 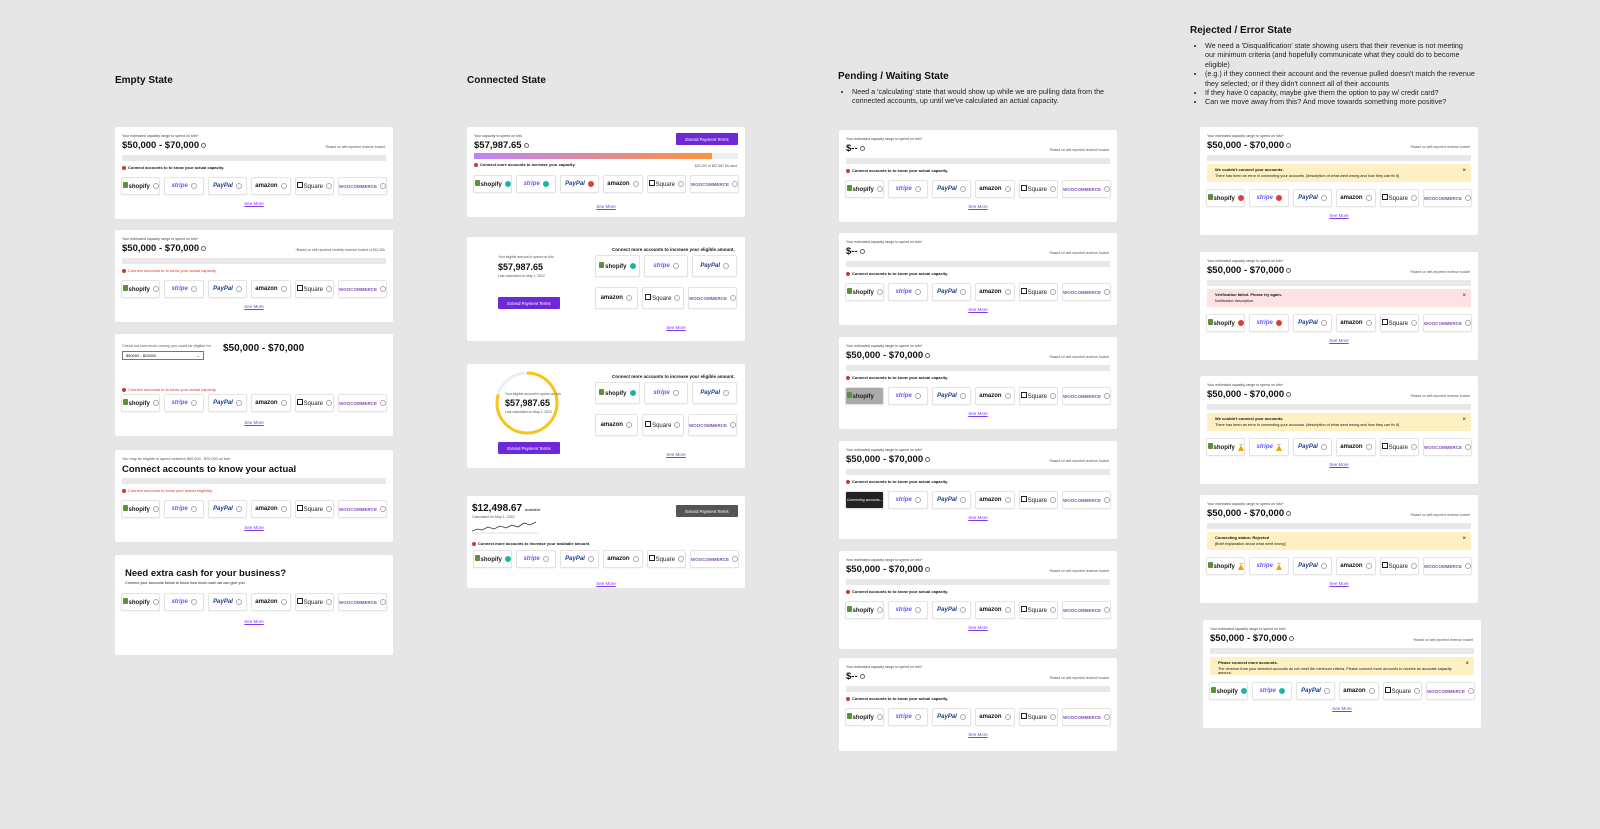 I want to click on revenue-select: $50000 - $25000 ⌄, so click(x=163, y=355).